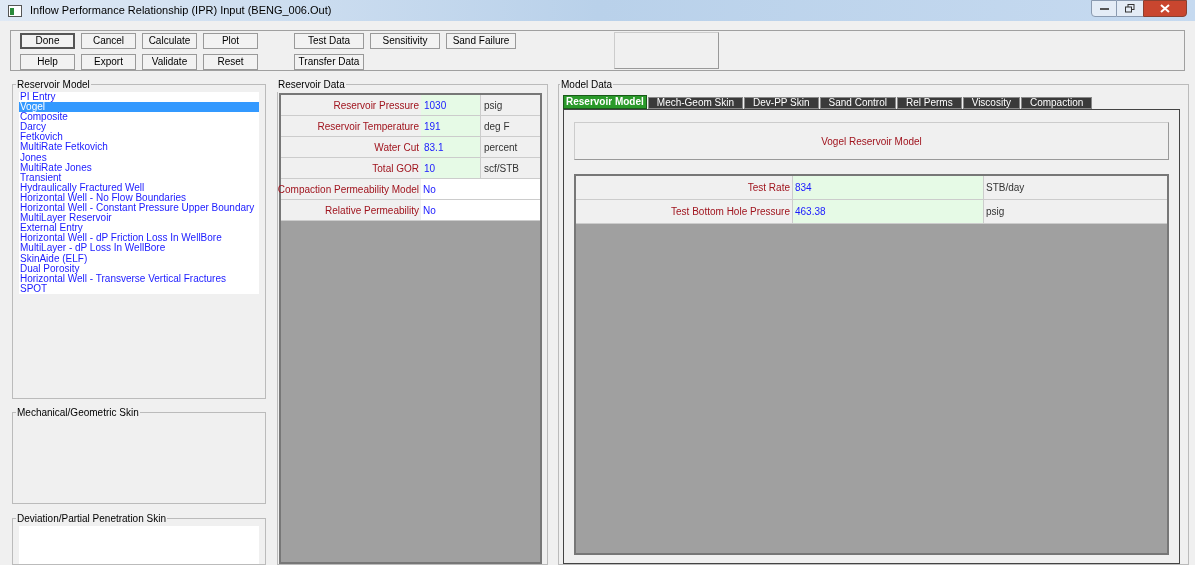 This screenshot has height=565, width=1195. I want to click on toolbar-button: Transfer Data, so click(329, 62).